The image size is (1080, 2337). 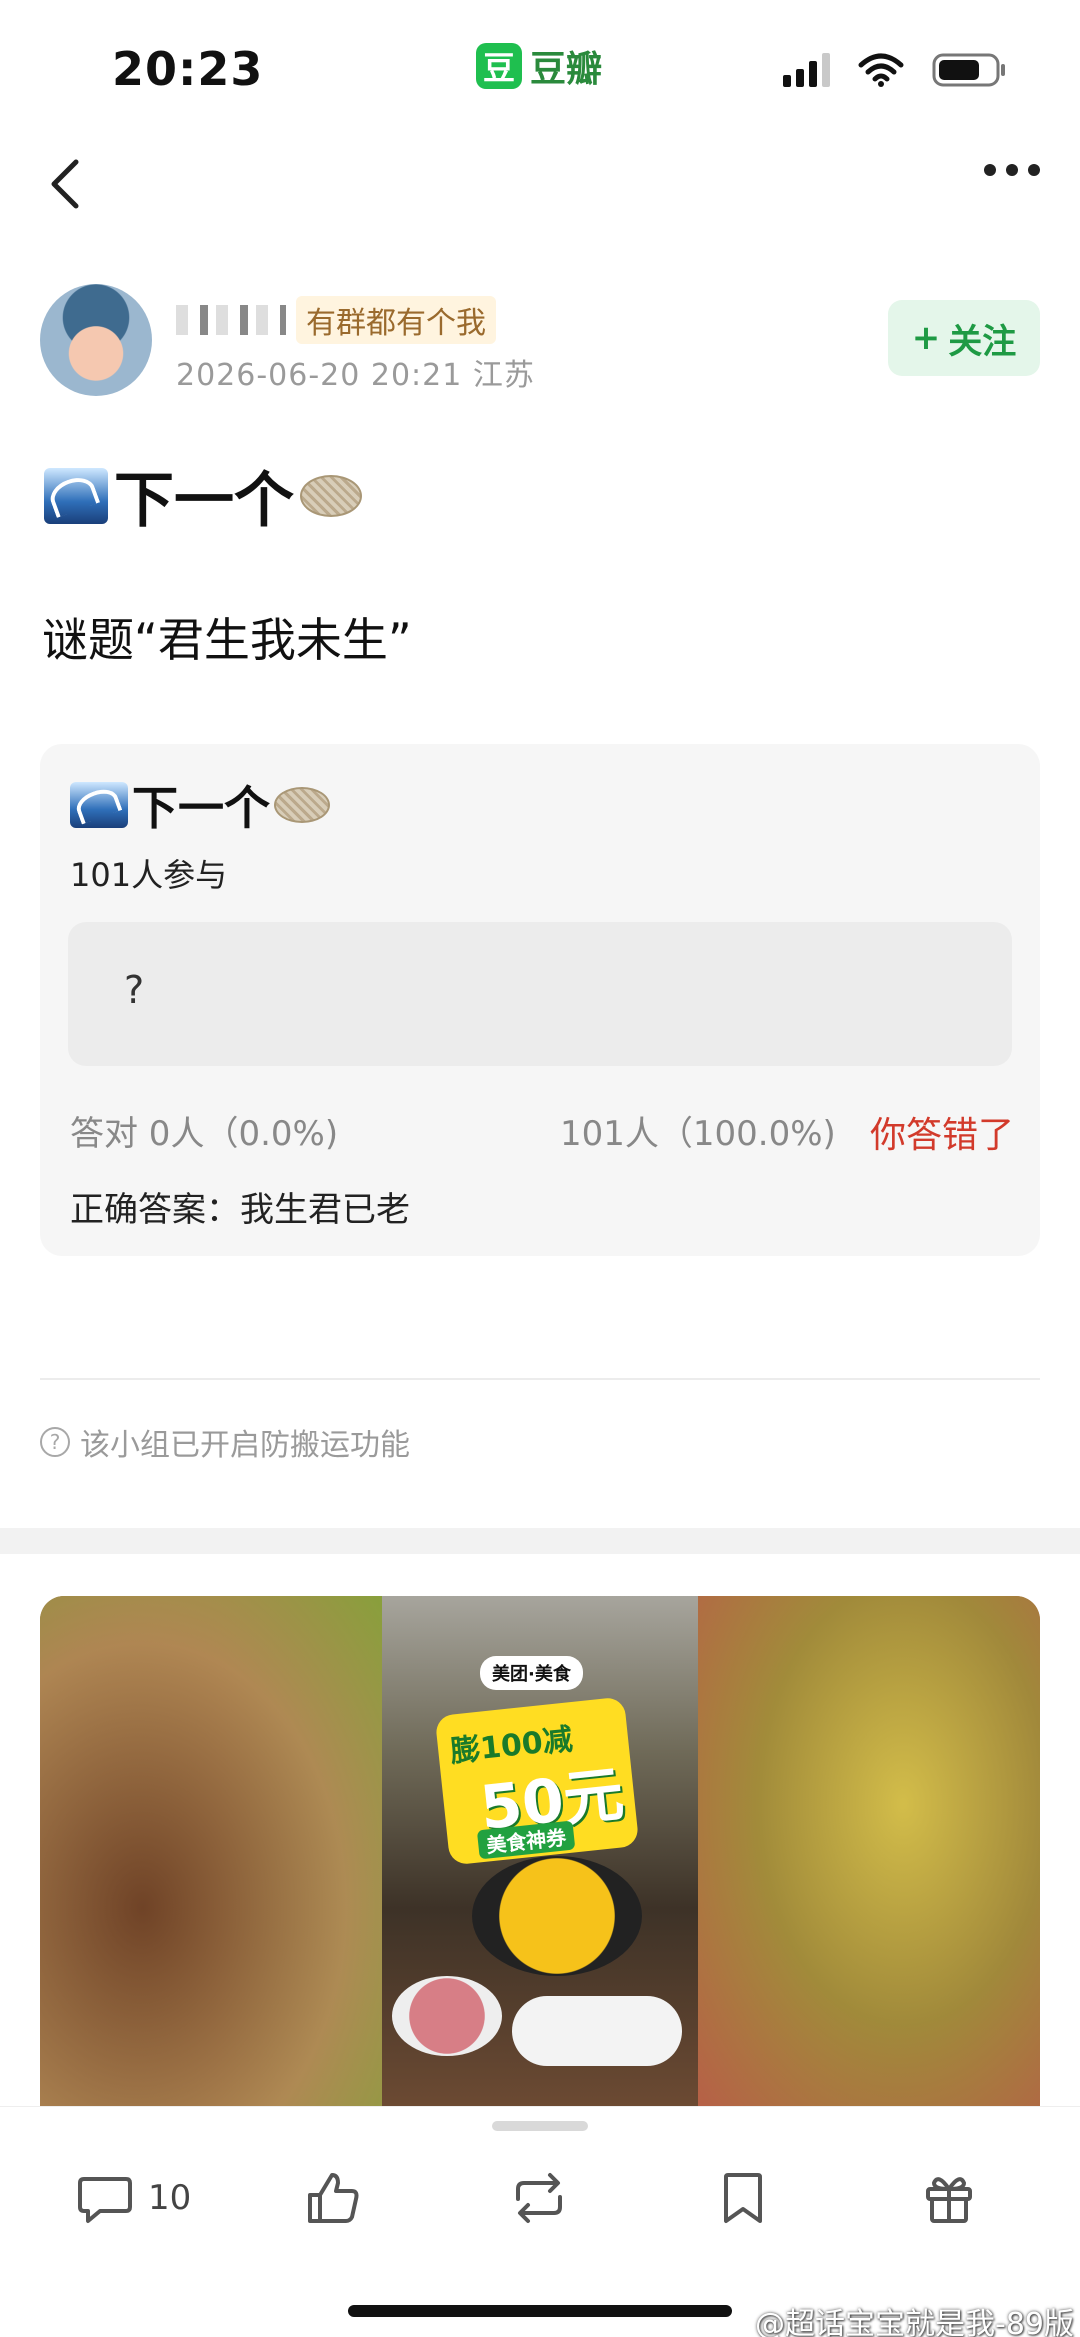 I want to click on ad-brand: 美团·美食, so click(x=531, y=1673).